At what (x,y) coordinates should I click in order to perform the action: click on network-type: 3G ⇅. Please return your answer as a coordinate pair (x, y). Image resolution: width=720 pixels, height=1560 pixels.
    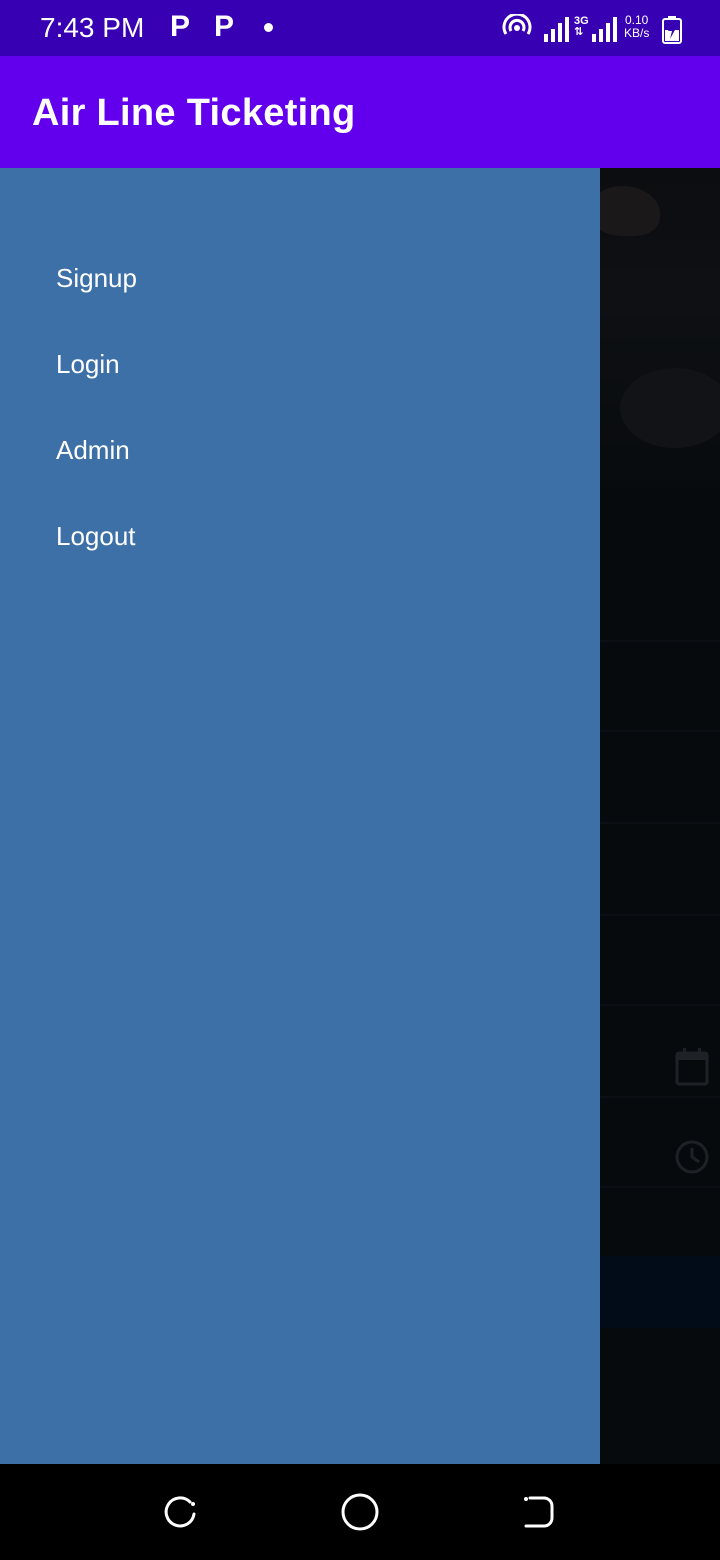
    Looking at the image, I should click on (581, 26).